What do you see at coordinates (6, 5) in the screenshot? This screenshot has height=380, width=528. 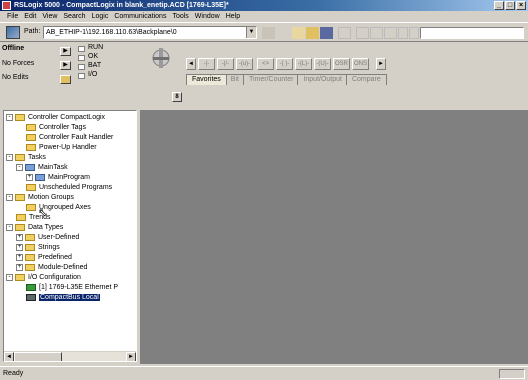 I see `app-icon` at bounding box center [6, 5].